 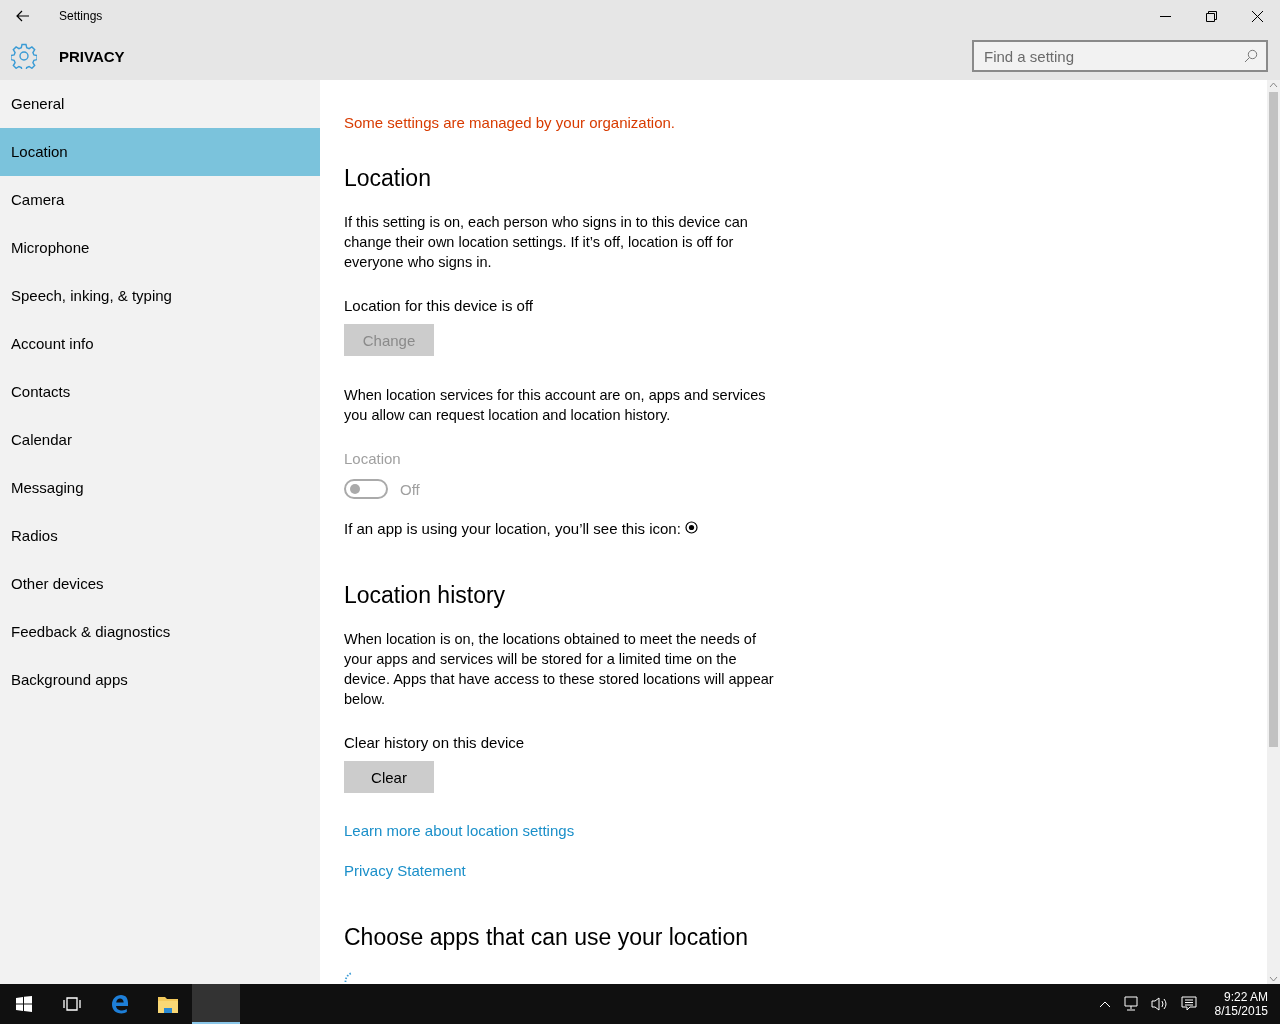 I want to click on sidebar-item: Microphone, so click(x=160, y=248).